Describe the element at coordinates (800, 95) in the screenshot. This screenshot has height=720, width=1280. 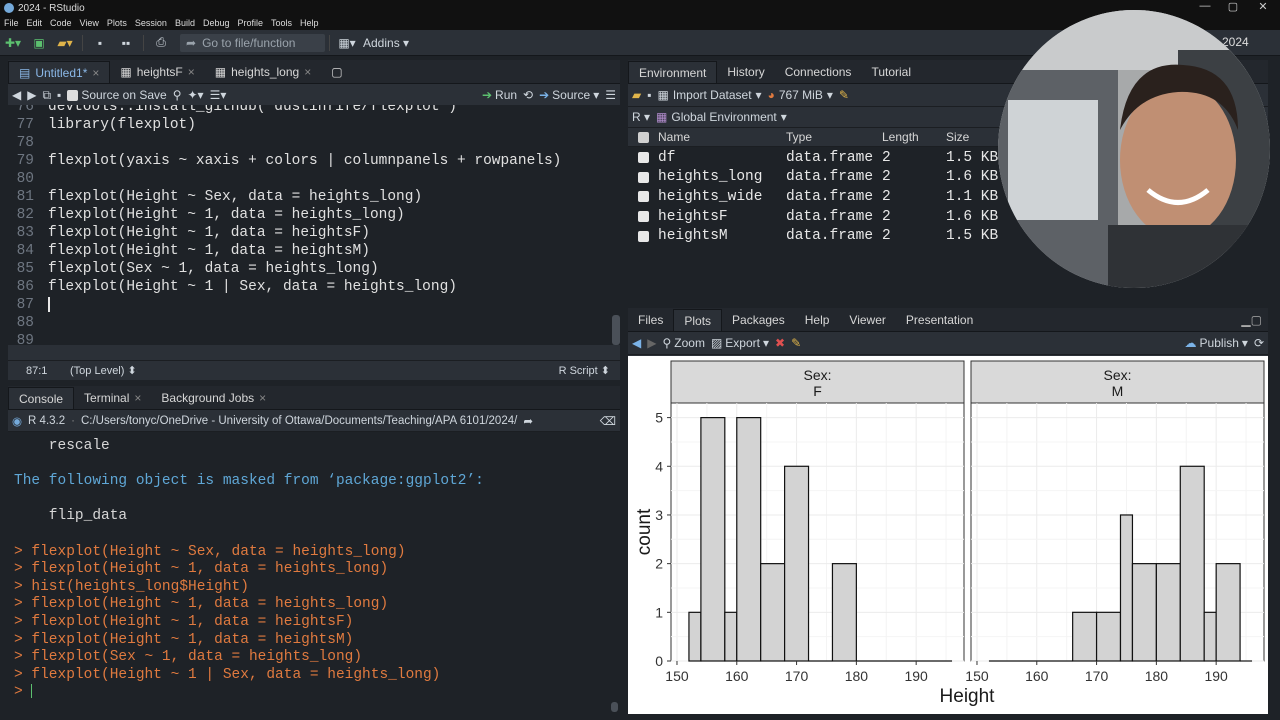
I see `memory-usage-button: ◕ 767 MiB ▾` at that location.